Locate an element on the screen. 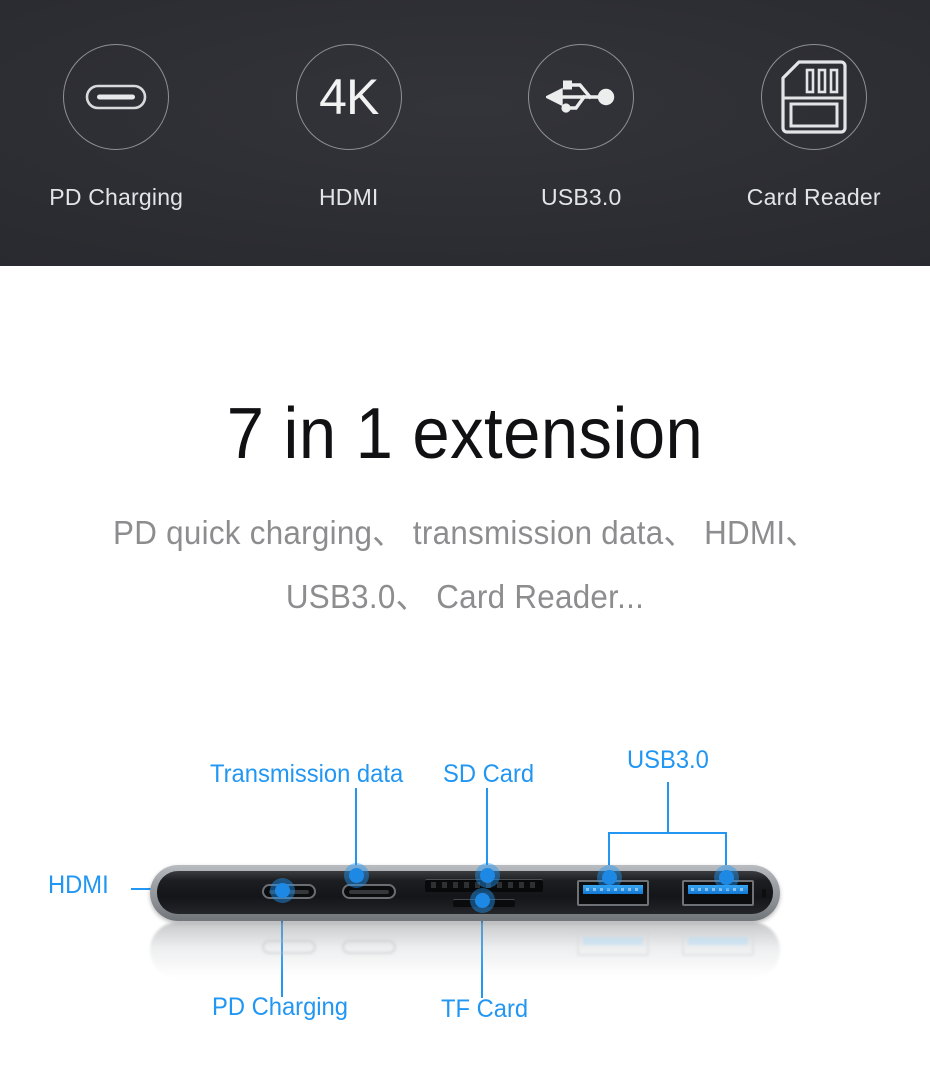  feature-label: PD Charging is located at coordinates (116, 197).